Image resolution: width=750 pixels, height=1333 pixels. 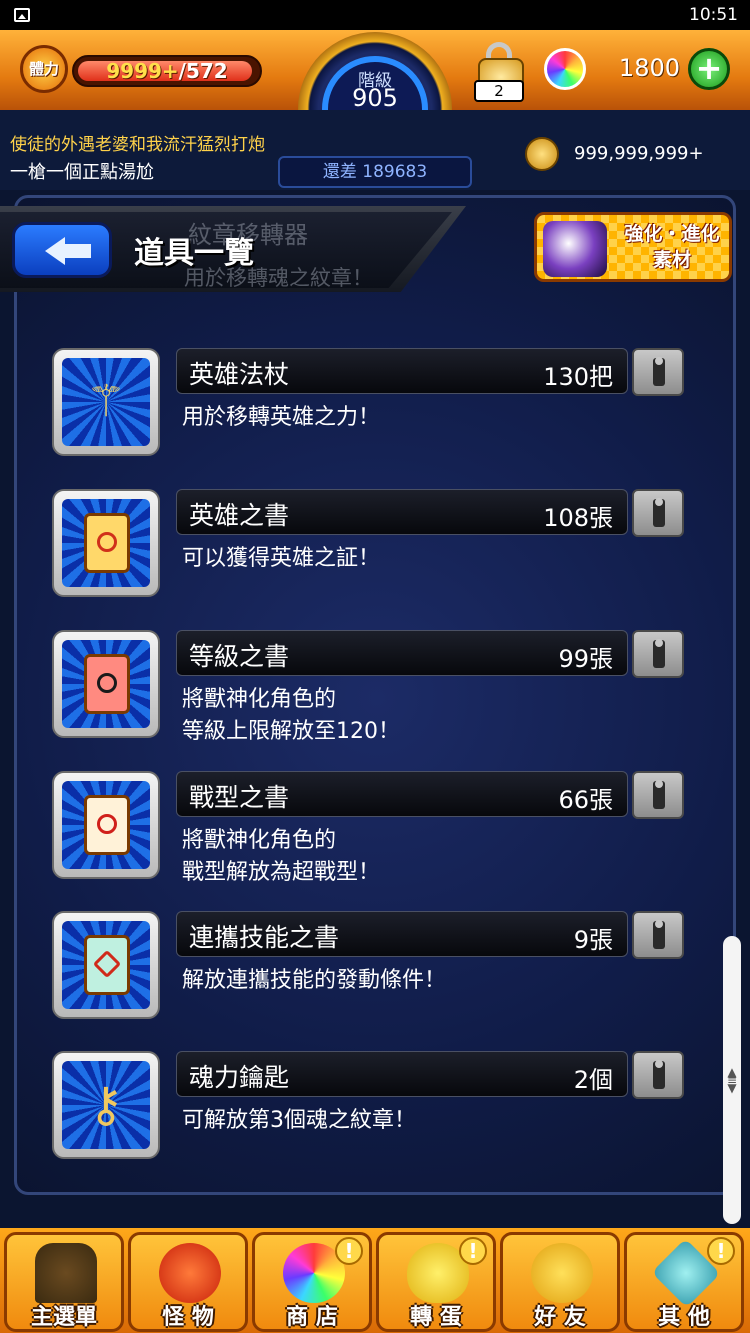 I want to click on stamina-max: /572, so click(x=203, y=71).